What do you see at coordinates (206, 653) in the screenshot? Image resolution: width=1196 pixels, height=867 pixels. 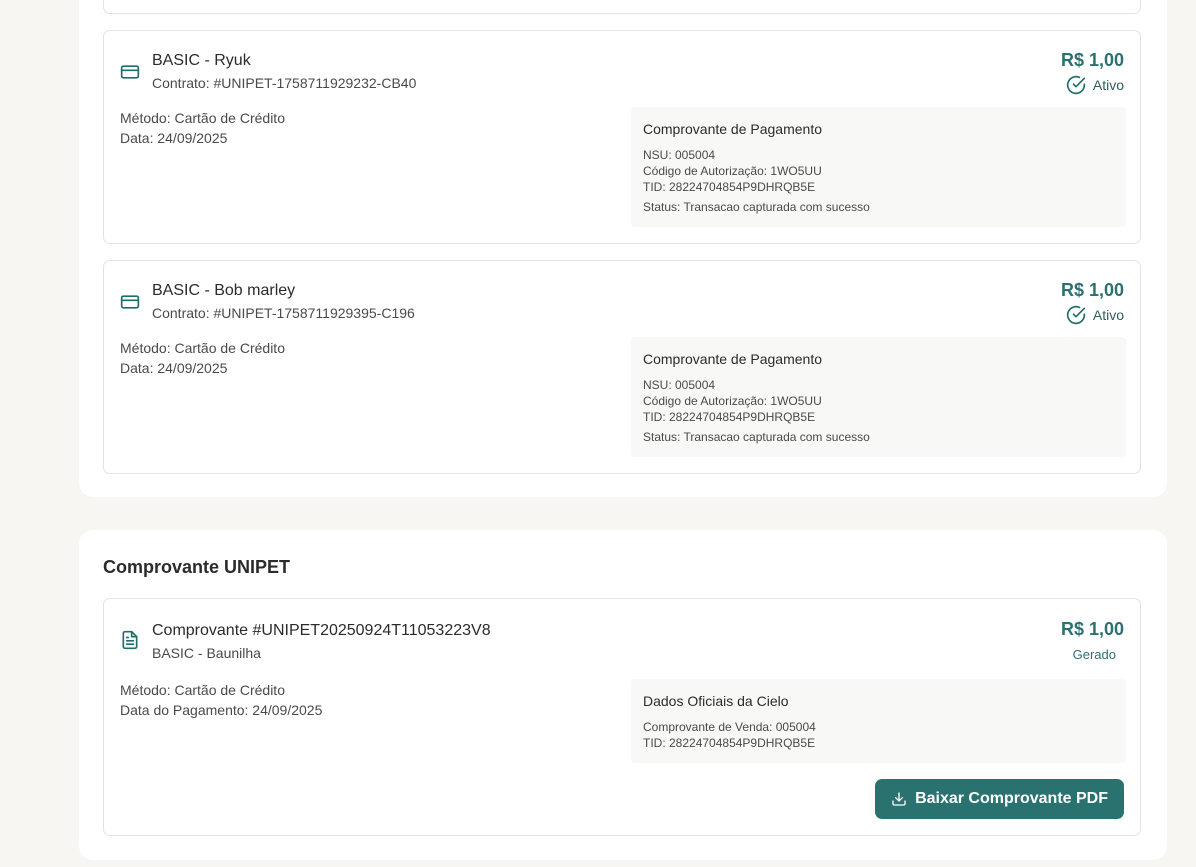 I see `receipt-plan: BASIC - Baunilha` at bounding box center [206, 653].